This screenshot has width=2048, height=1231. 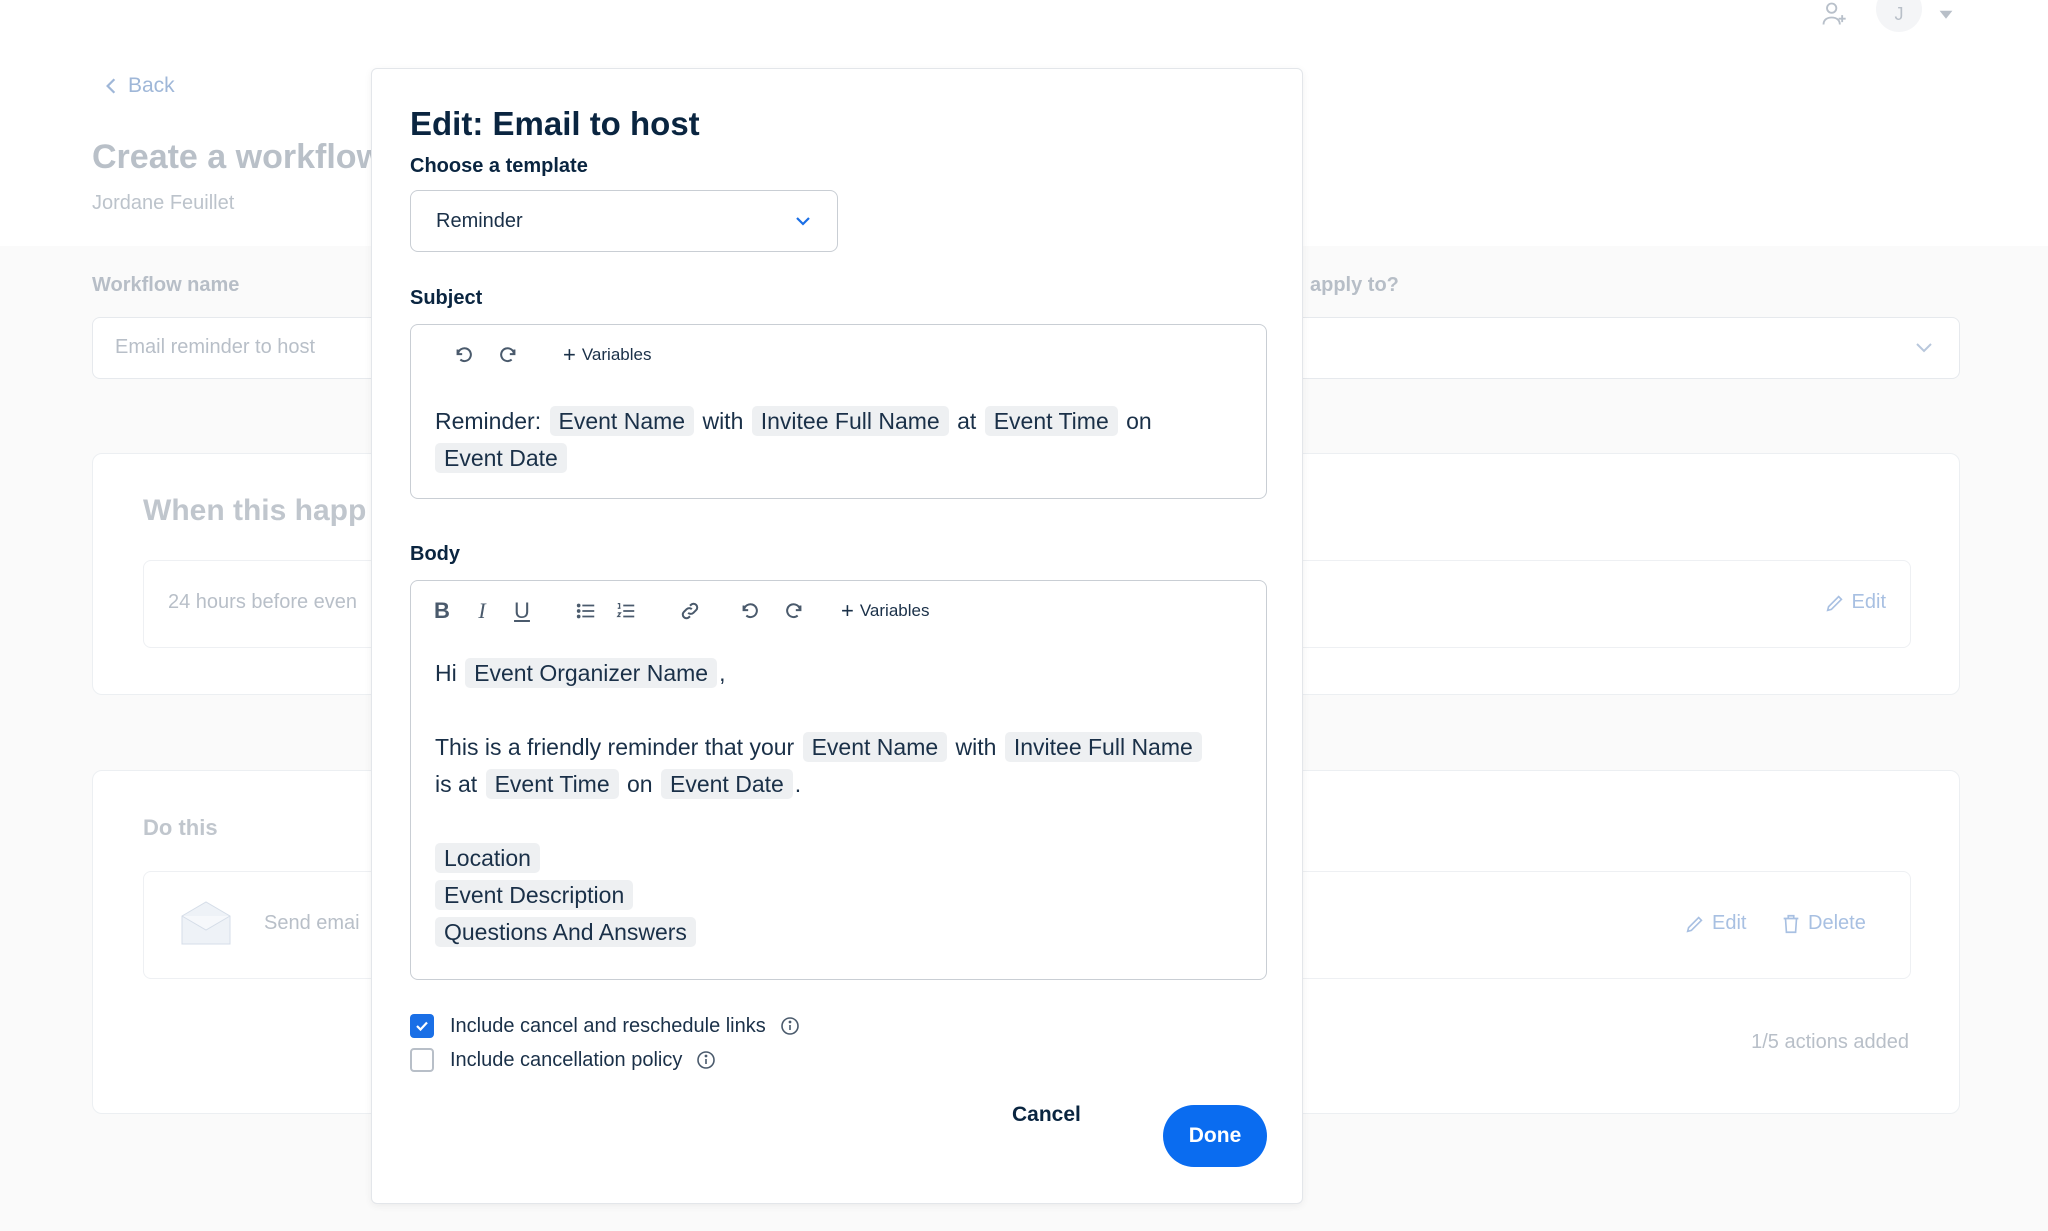 I want to click on italic-icon: I, so click(x=482, y=610).